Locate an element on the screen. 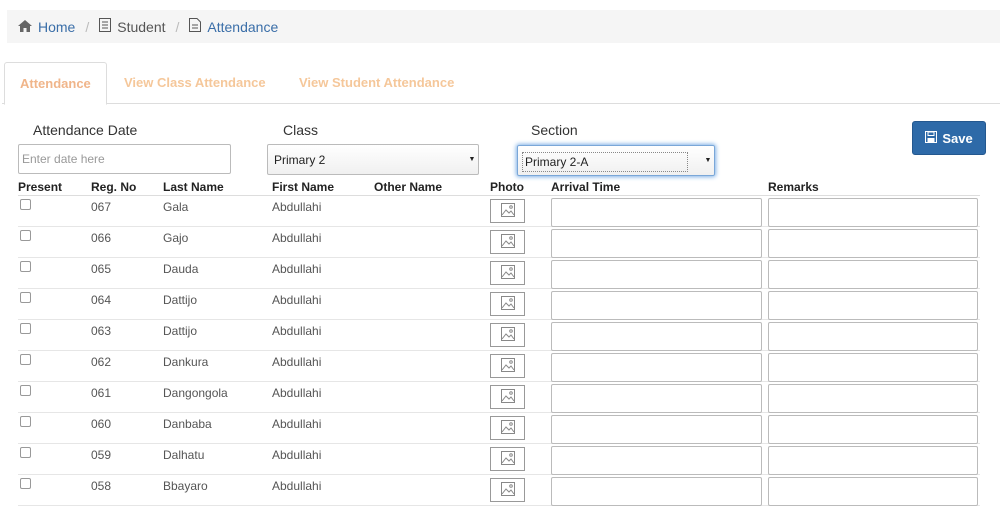 The height and width of the screenshot is (513, 1007). column-header-remarks: Remarks is located at coordinates (793, 187).